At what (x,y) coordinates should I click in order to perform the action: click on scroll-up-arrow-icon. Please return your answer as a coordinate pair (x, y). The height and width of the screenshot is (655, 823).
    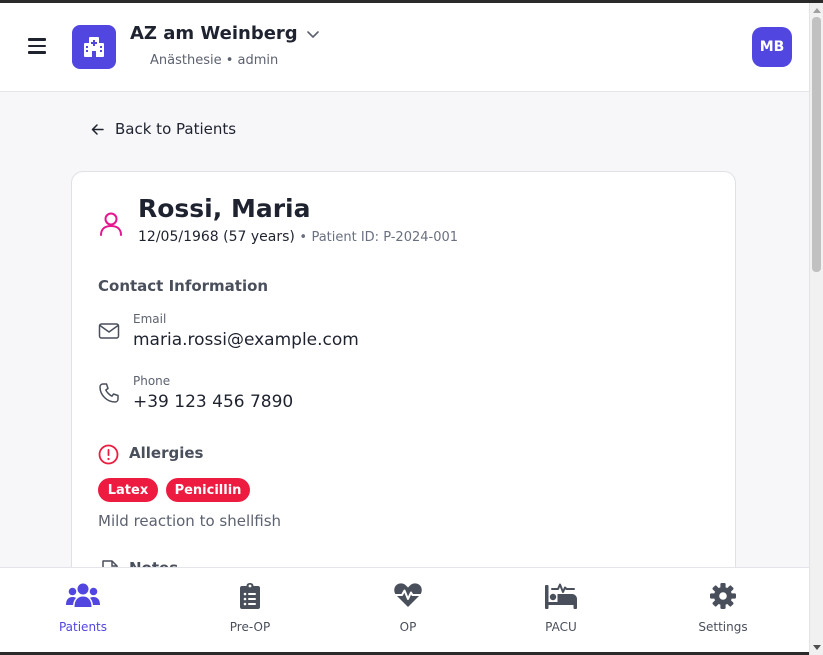
    Looking at the image, I should click on (817, 10).